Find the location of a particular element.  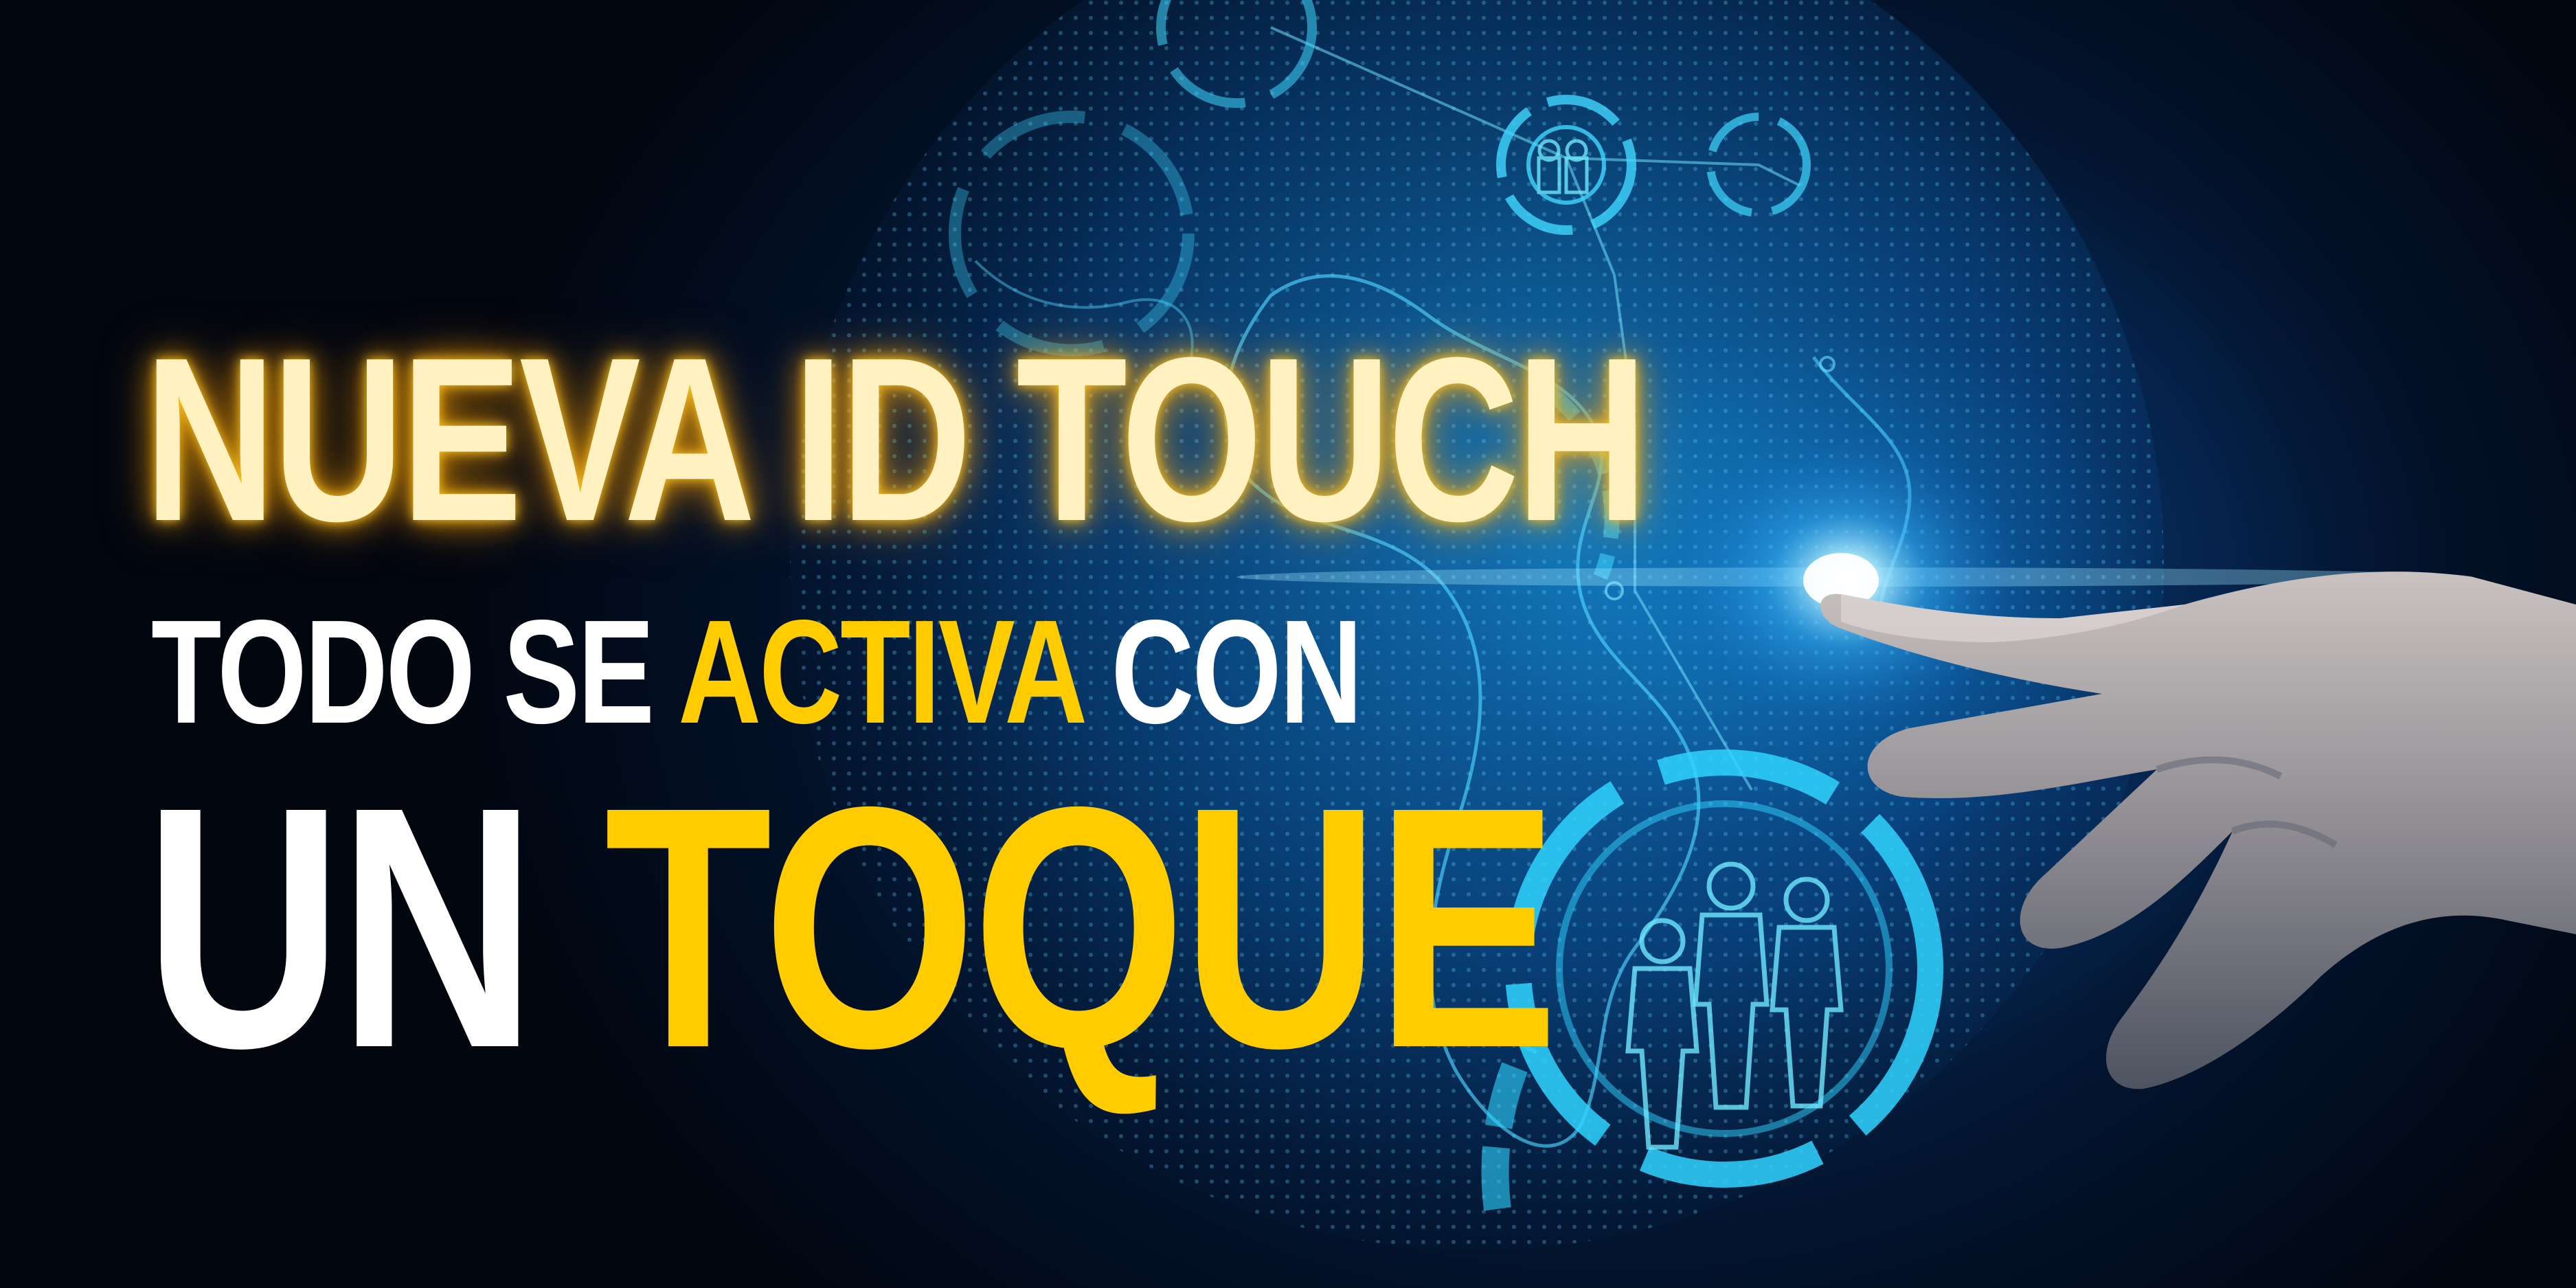

subtitle-part1: TODO SE is located at coordinates (415, 671).